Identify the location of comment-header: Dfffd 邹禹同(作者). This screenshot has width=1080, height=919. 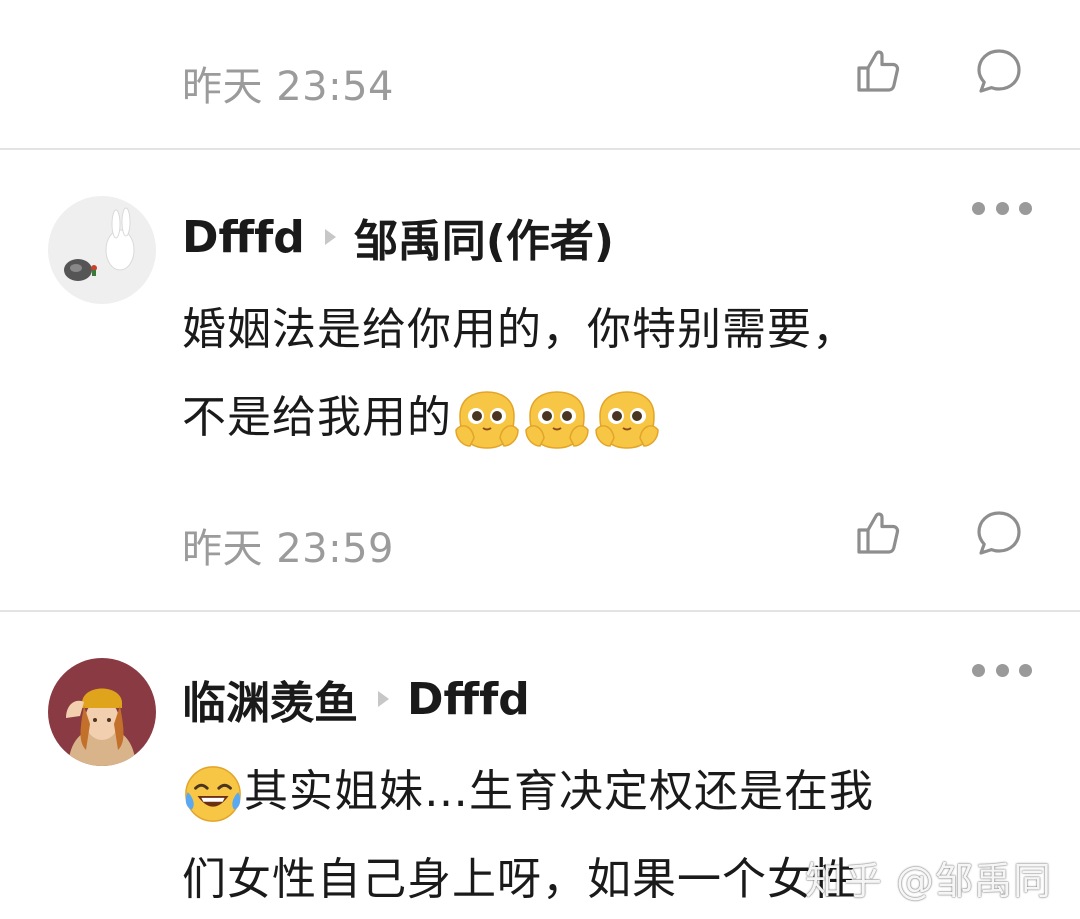
(398, 237).